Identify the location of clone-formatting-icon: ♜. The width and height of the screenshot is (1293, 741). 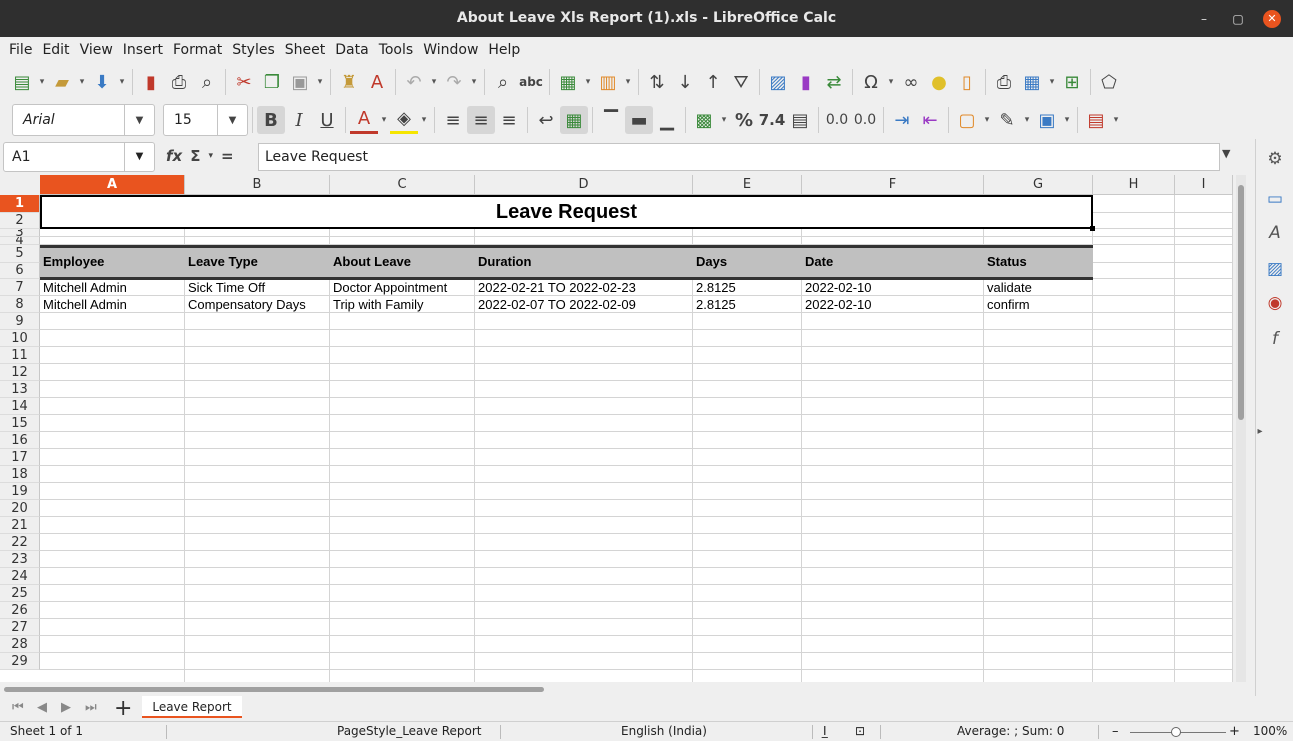
(349, 82).